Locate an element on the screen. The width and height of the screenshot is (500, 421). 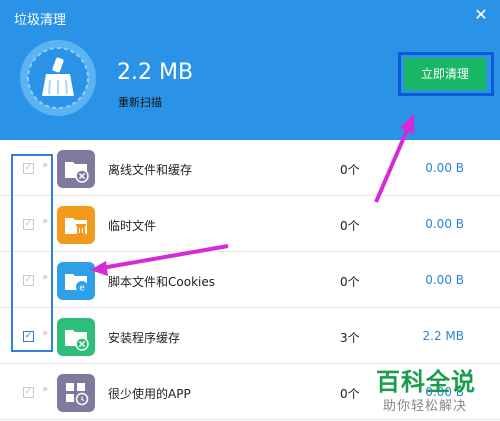
watermark-subtitle: 助你轻松解决 is located at coordinates (425, 406).